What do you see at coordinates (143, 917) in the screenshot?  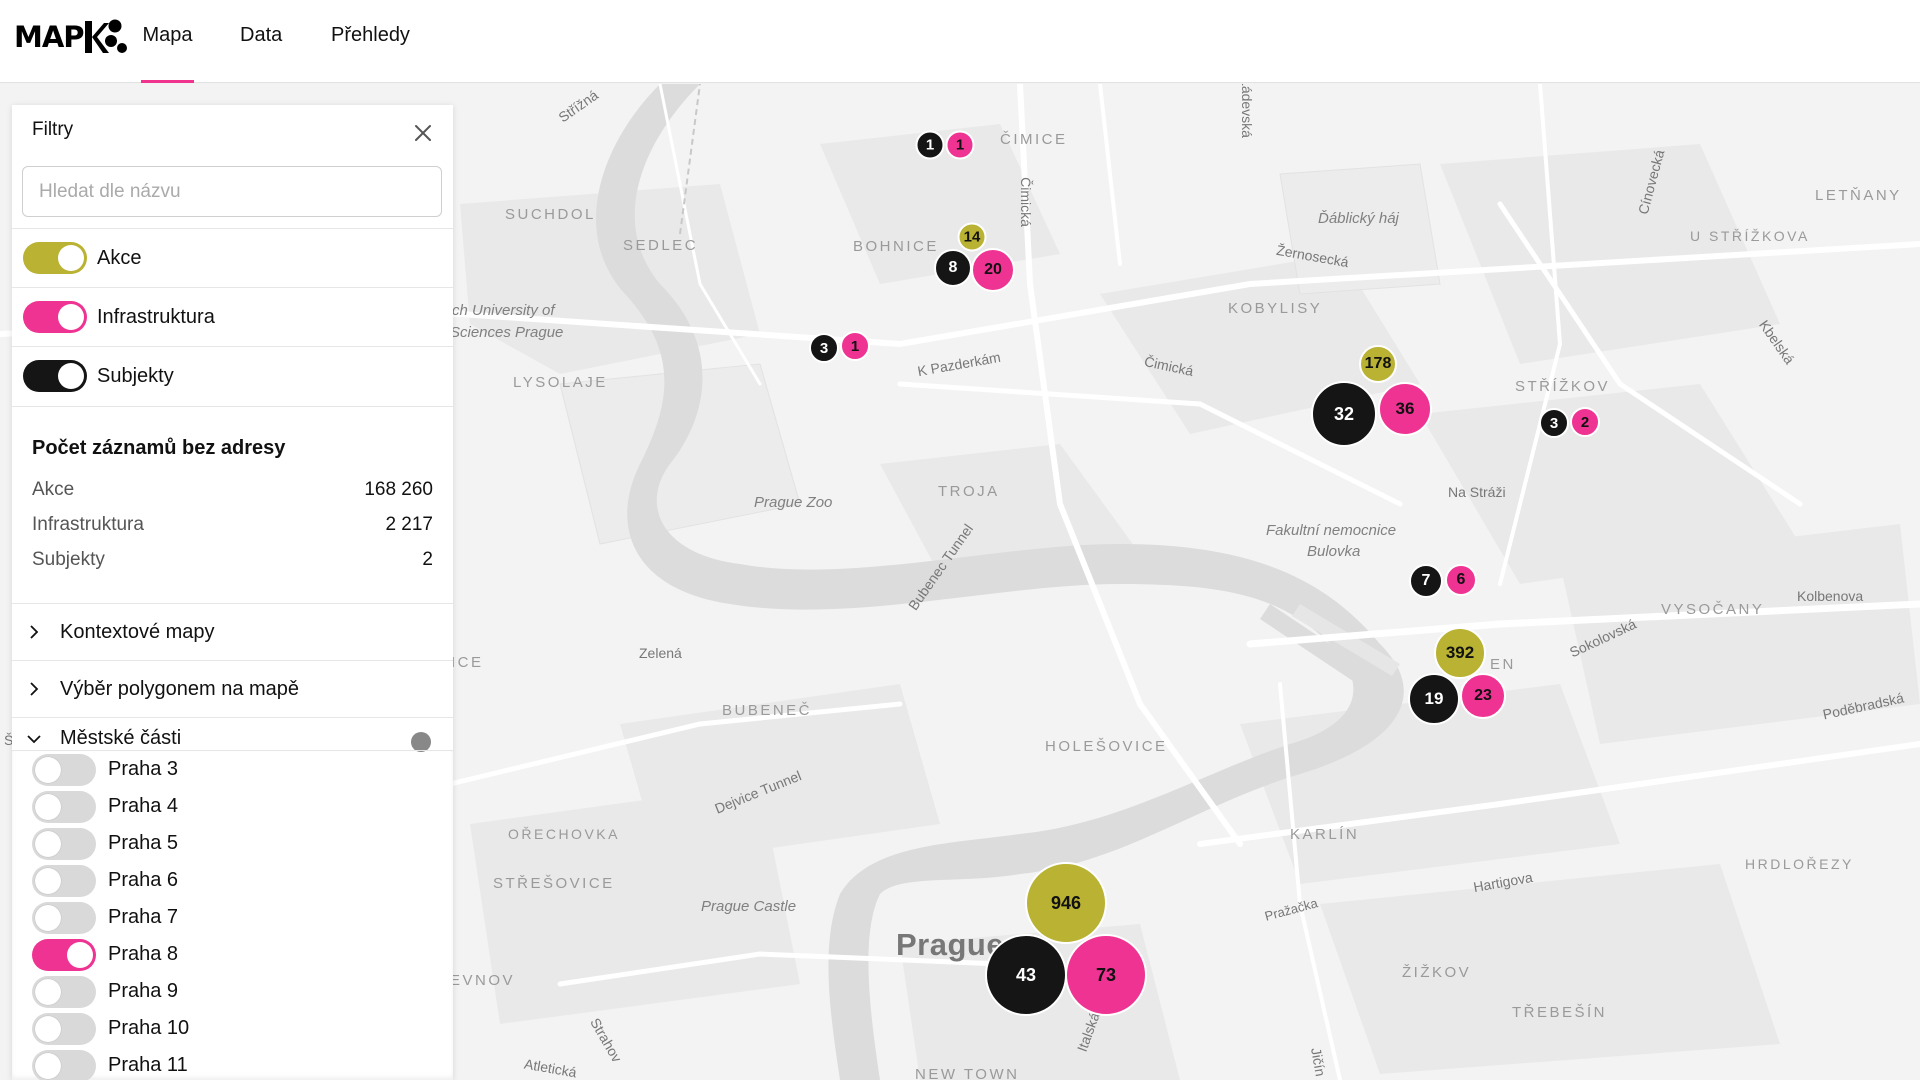 I see `district-label: Praha 7` at bounding box center [143, 917].